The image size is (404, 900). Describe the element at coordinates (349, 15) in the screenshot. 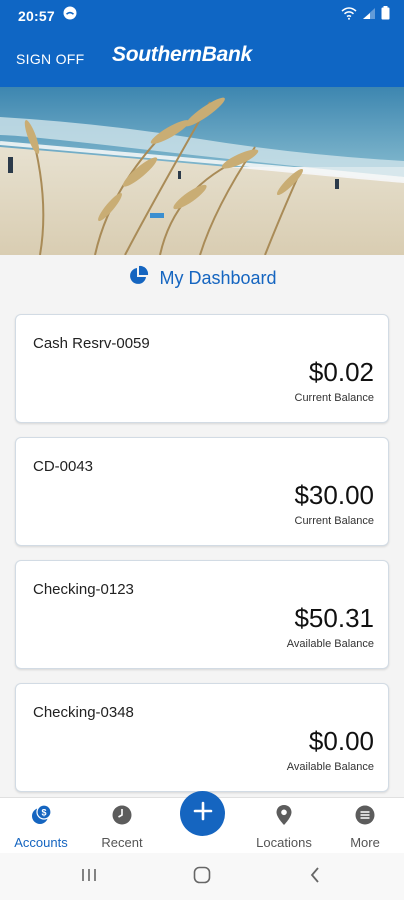

I see `wifi-icon` at that location.